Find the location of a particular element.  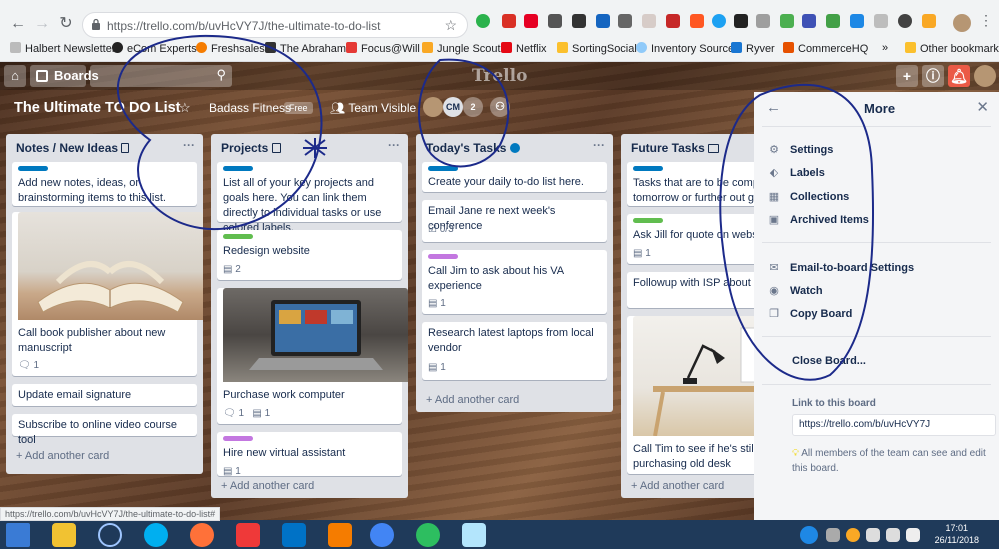

cortana-icon is located at coordinates (110, 535).